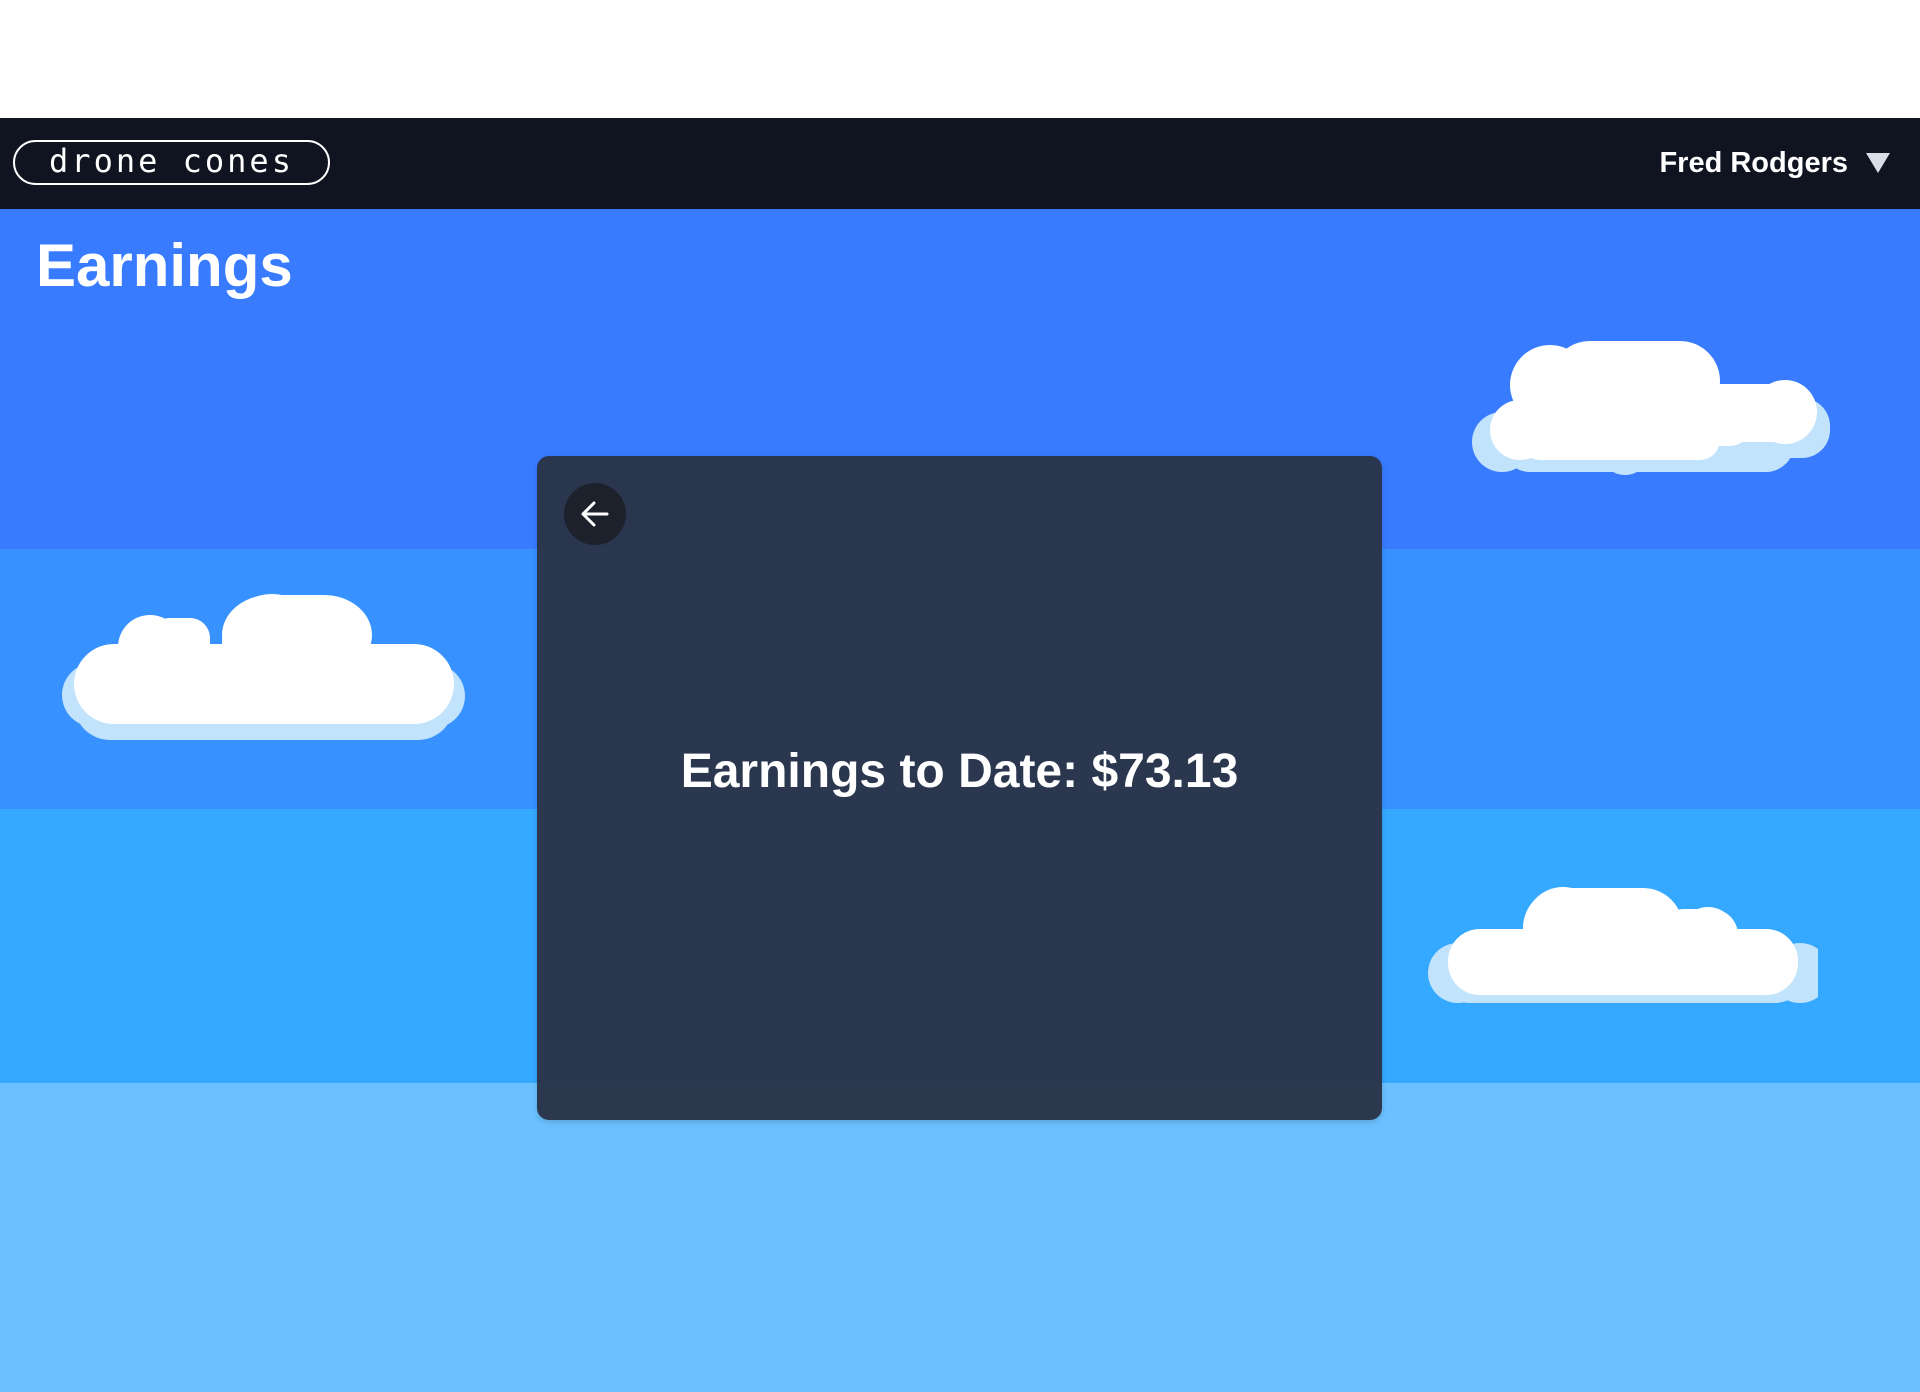 The height and width of the screenshot is (1392, 1920). What do you see at coordinates (171, 162) in the screenshot?
I see `drone-cones-logo: drone cones` at bounding box center [171, 162].